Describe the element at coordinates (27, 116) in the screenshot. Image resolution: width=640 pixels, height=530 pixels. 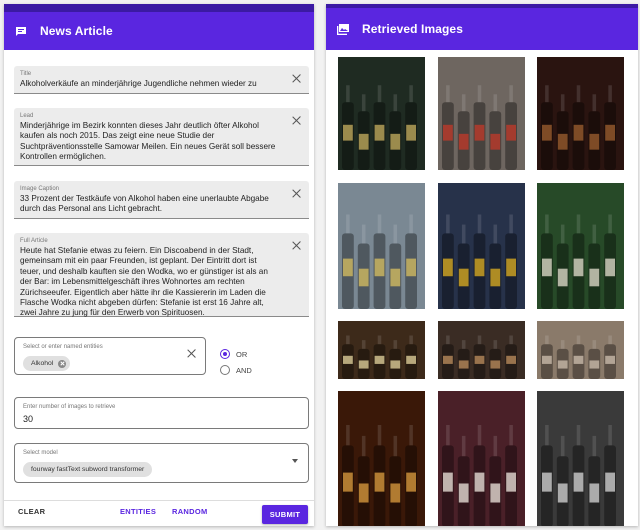
I see `lead-label: Lead` at that location.